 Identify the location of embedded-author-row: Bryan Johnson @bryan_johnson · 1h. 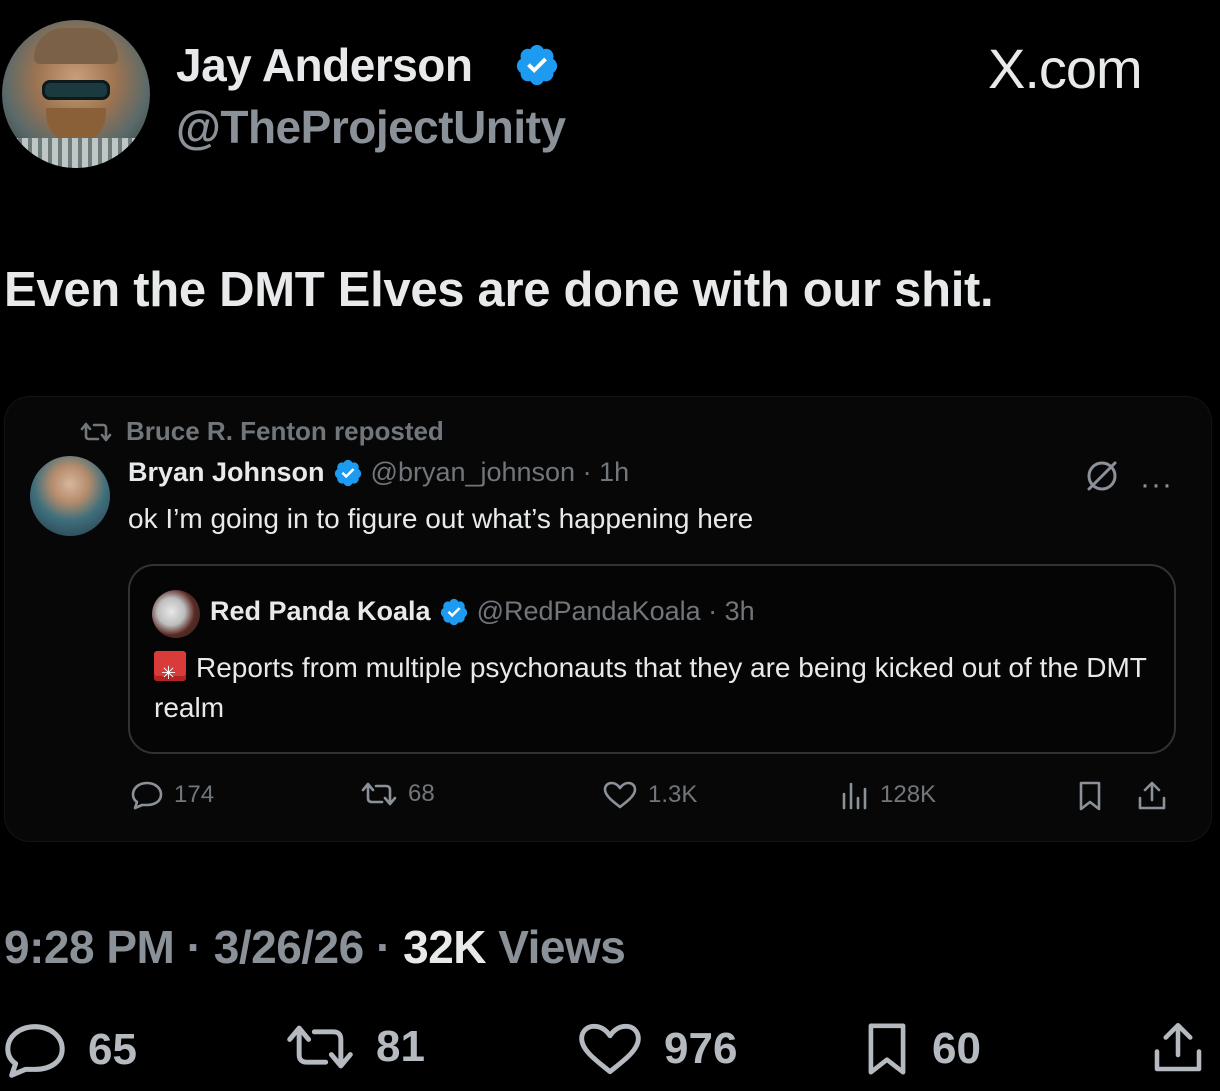
(378, 472).